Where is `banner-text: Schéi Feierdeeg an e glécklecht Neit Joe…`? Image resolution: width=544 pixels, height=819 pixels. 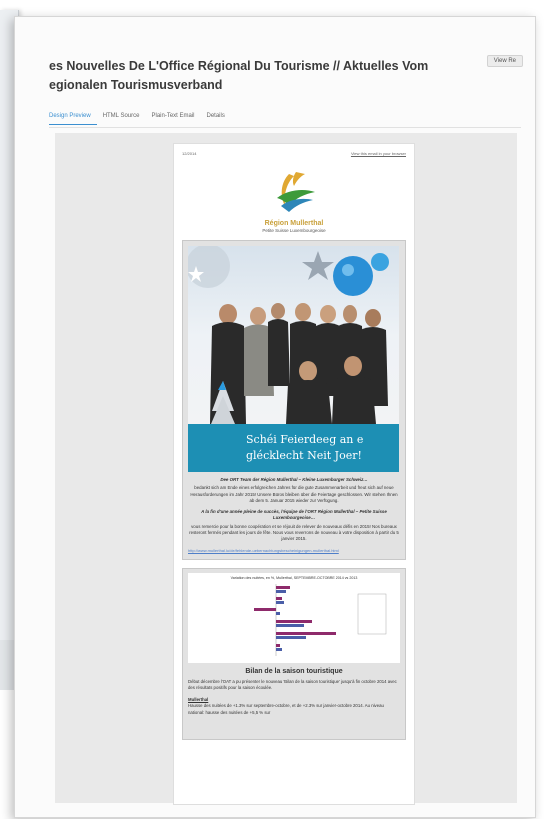 banner-text: Schéi Feierdeeg an e glécklecht Neit Joe… is located at coordinates (305, 447).